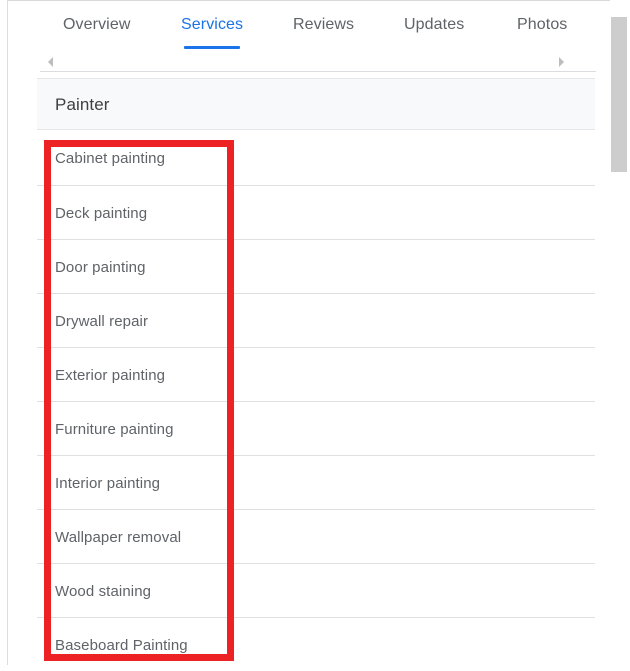 This screenshot has width=630, height=671. Describe the element at coordinates (101, 213) in the screenshot. I see `service-name: Deck painting` at that location.